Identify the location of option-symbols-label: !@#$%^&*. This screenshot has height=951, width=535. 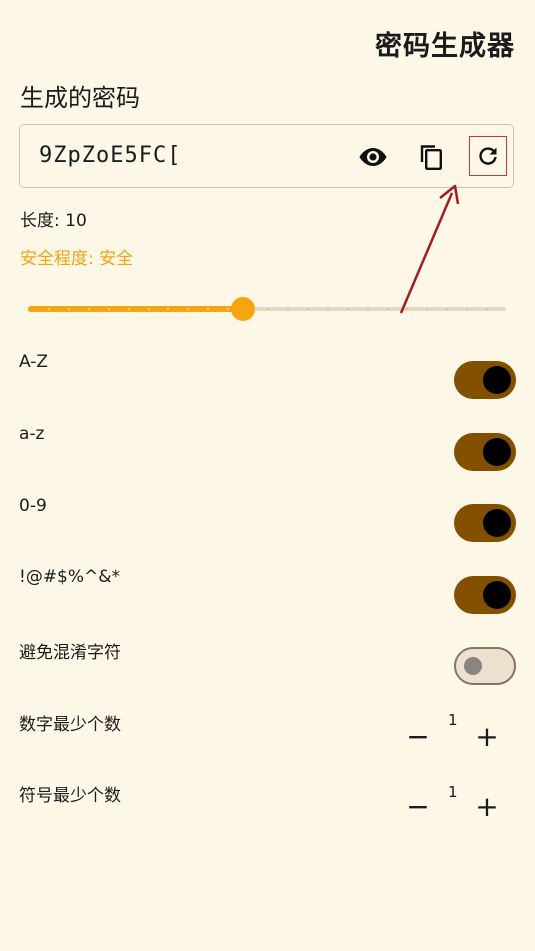
(70, 577).